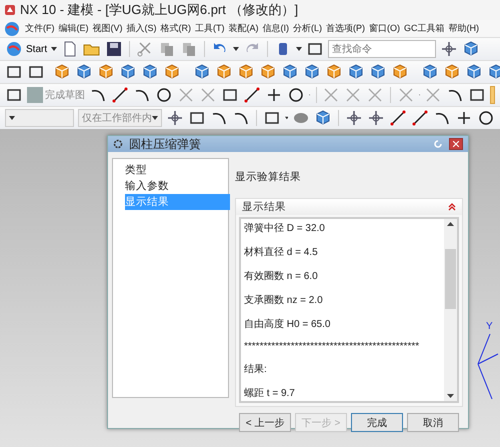 The height and width of the screenshot is (447, 500). What do you see at coordinates (165, 144) in the screenshot?
I see `dialog-title: 圆柱压缩弹簧` at bounding box center [165, 144].